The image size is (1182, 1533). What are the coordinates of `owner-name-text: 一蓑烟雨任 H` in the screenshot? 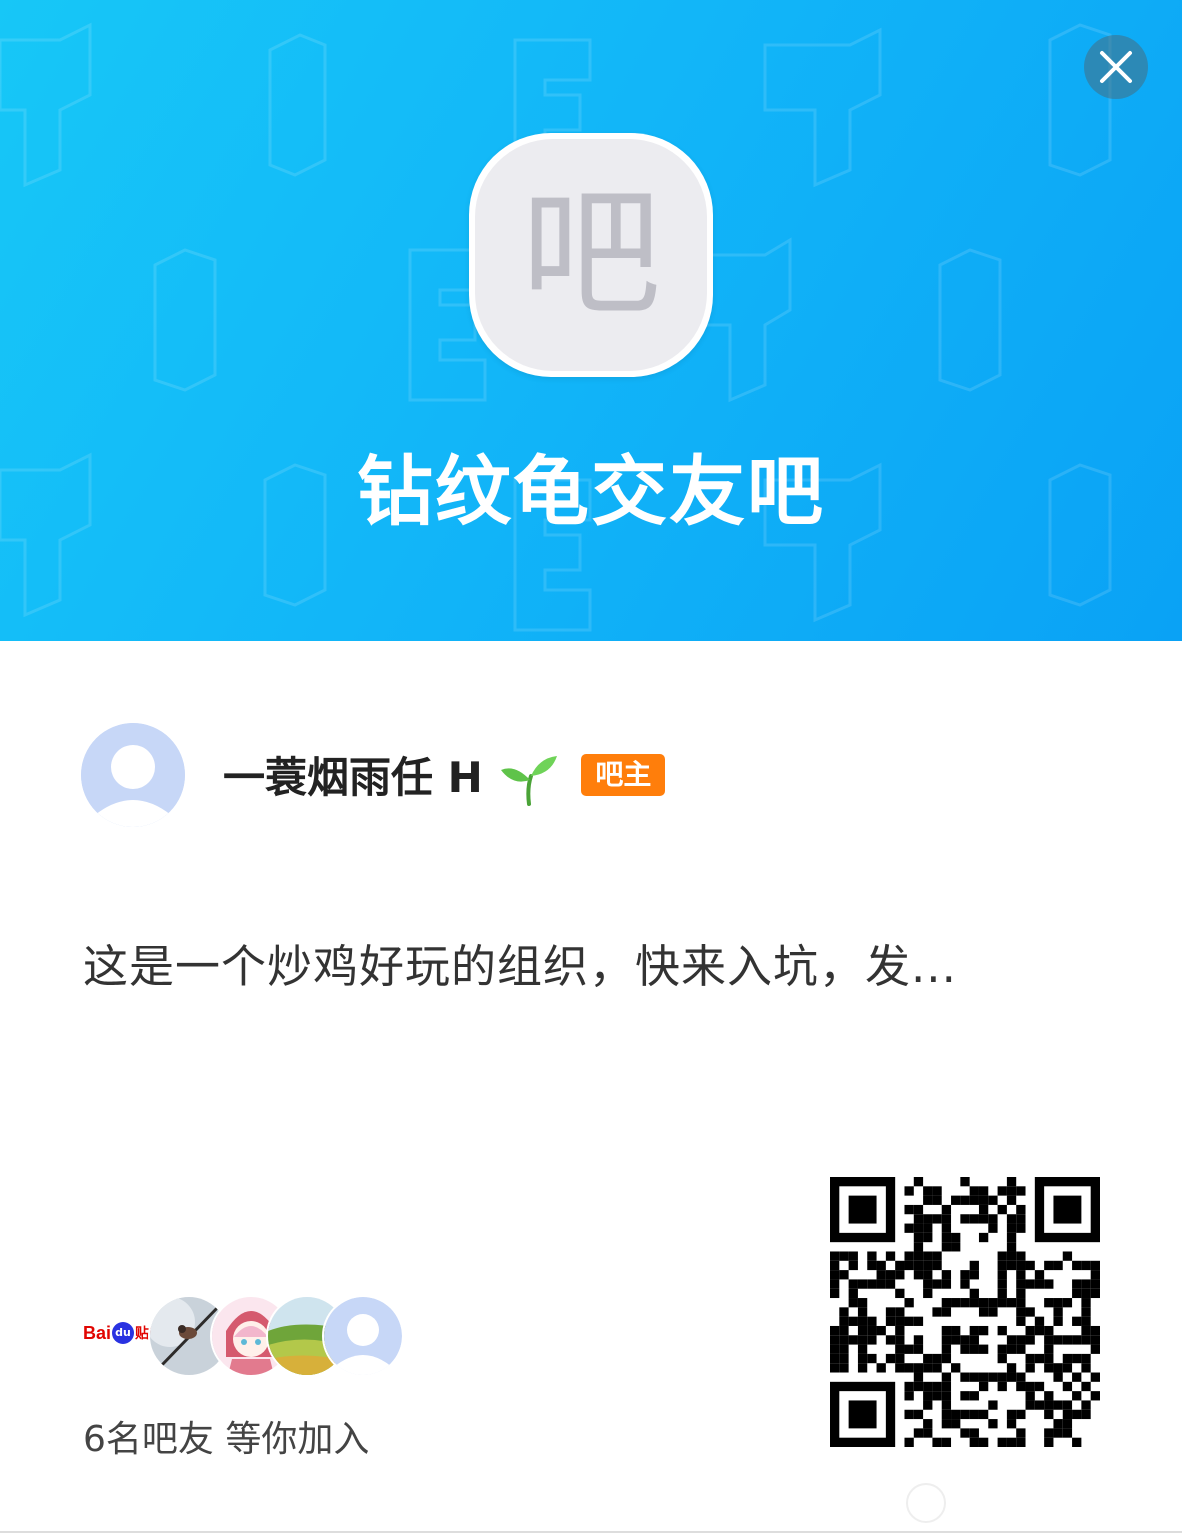 It's located at (353, 777).